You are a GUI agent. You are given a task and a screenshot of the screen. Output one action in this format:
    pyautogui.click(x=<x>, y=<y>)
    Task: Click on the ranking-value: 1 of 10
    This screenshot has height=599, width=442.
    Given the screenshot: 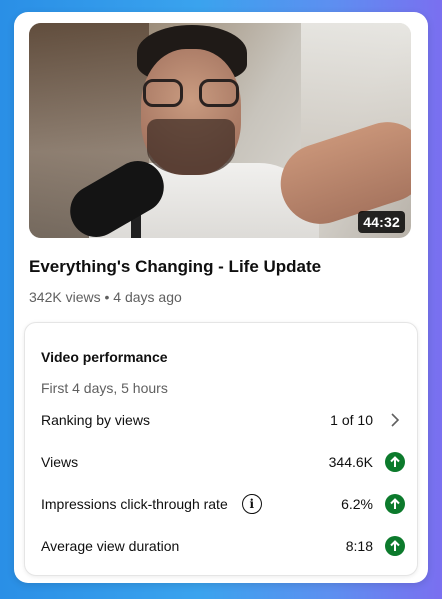 What is the action you would take?
    pyautogui.click(x=351, y=420)
    